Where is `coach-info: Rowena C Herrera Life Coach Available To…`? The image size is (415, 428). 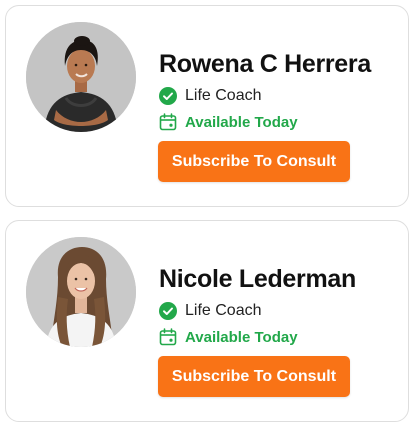 coach-info: Rowena C Herrera Life Coach Available To… is located at coordinates (281, 91).